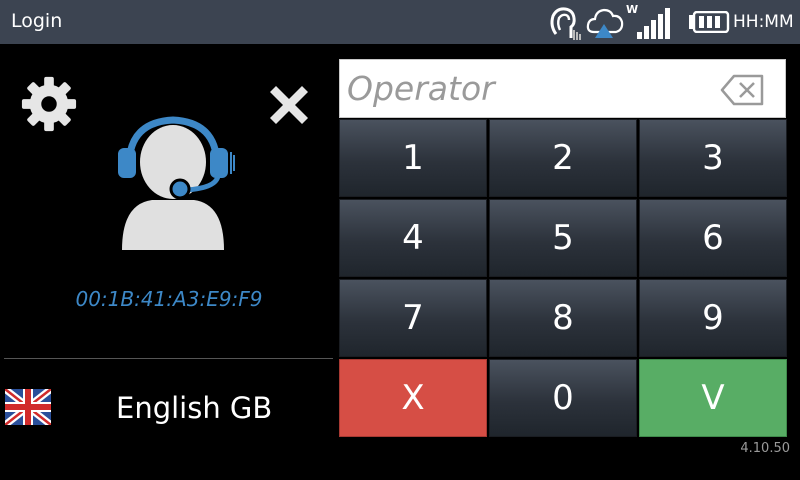 This screenshot has height=480, width=800. I want to click on cancel-button: X, so click(413, 398).